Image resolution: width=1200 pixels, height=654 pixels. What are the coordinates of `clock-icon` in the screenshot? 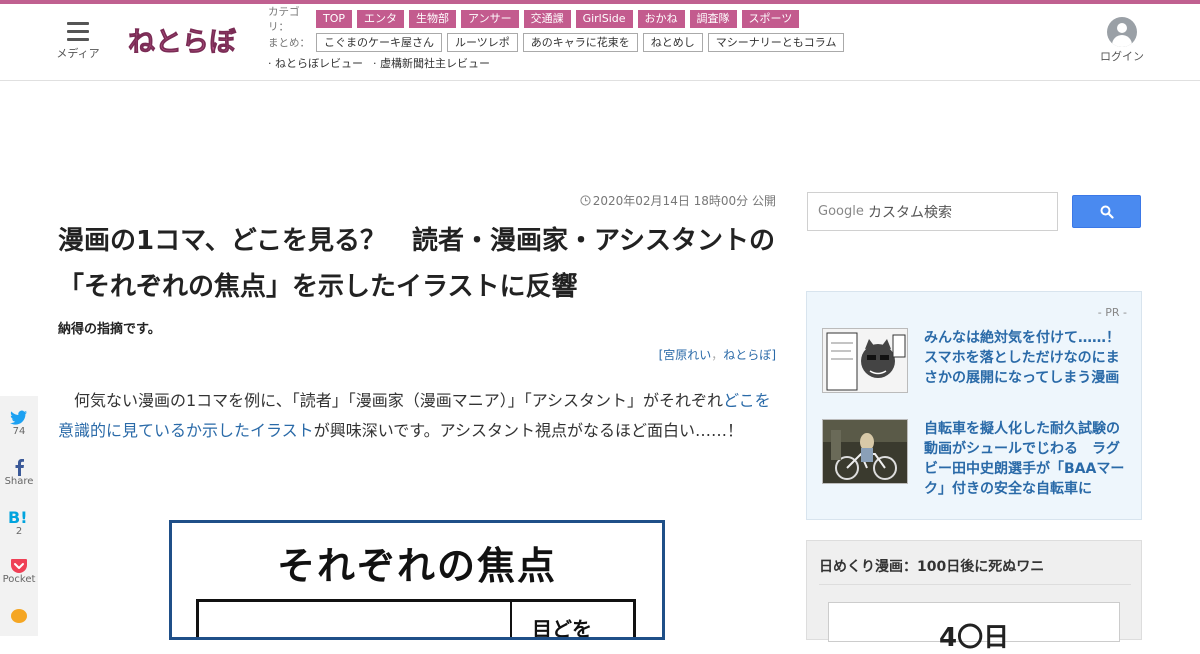 It's located at (585, 200).